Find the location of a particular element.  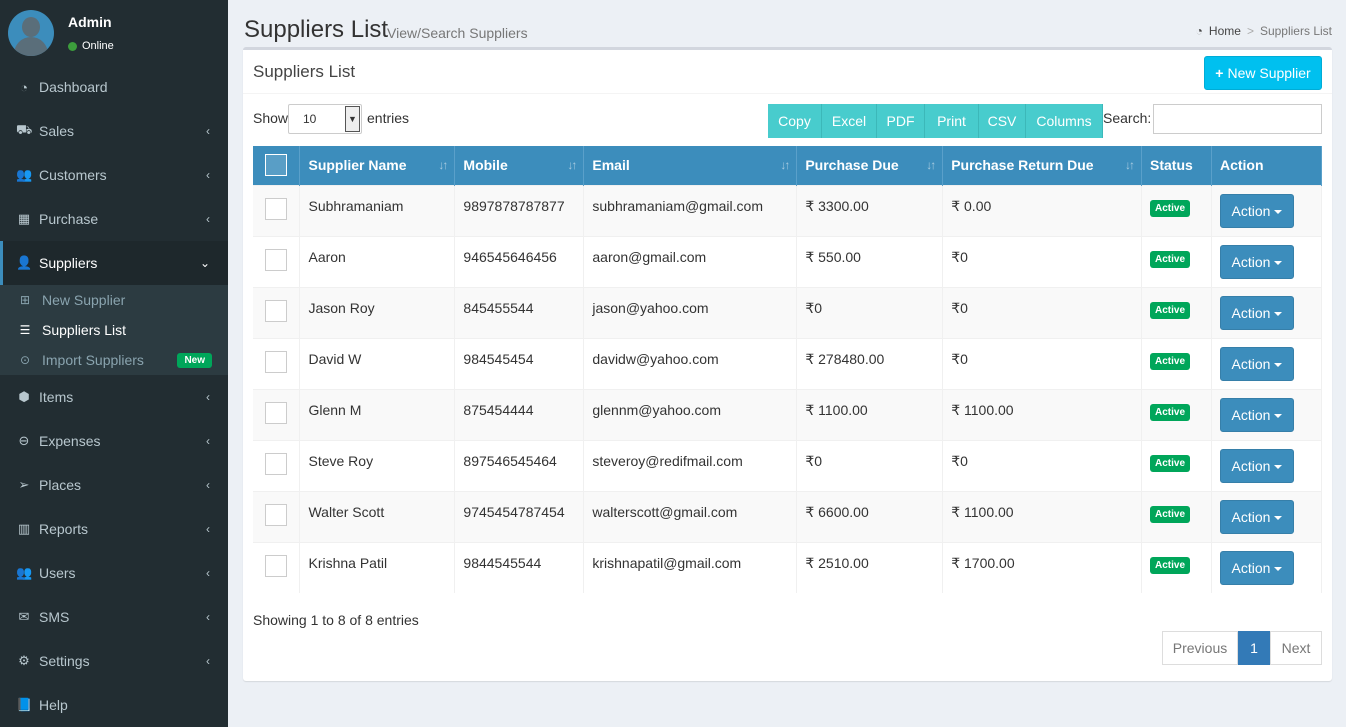

sidebar-item-label: Places is located at coordinates (60, 485).